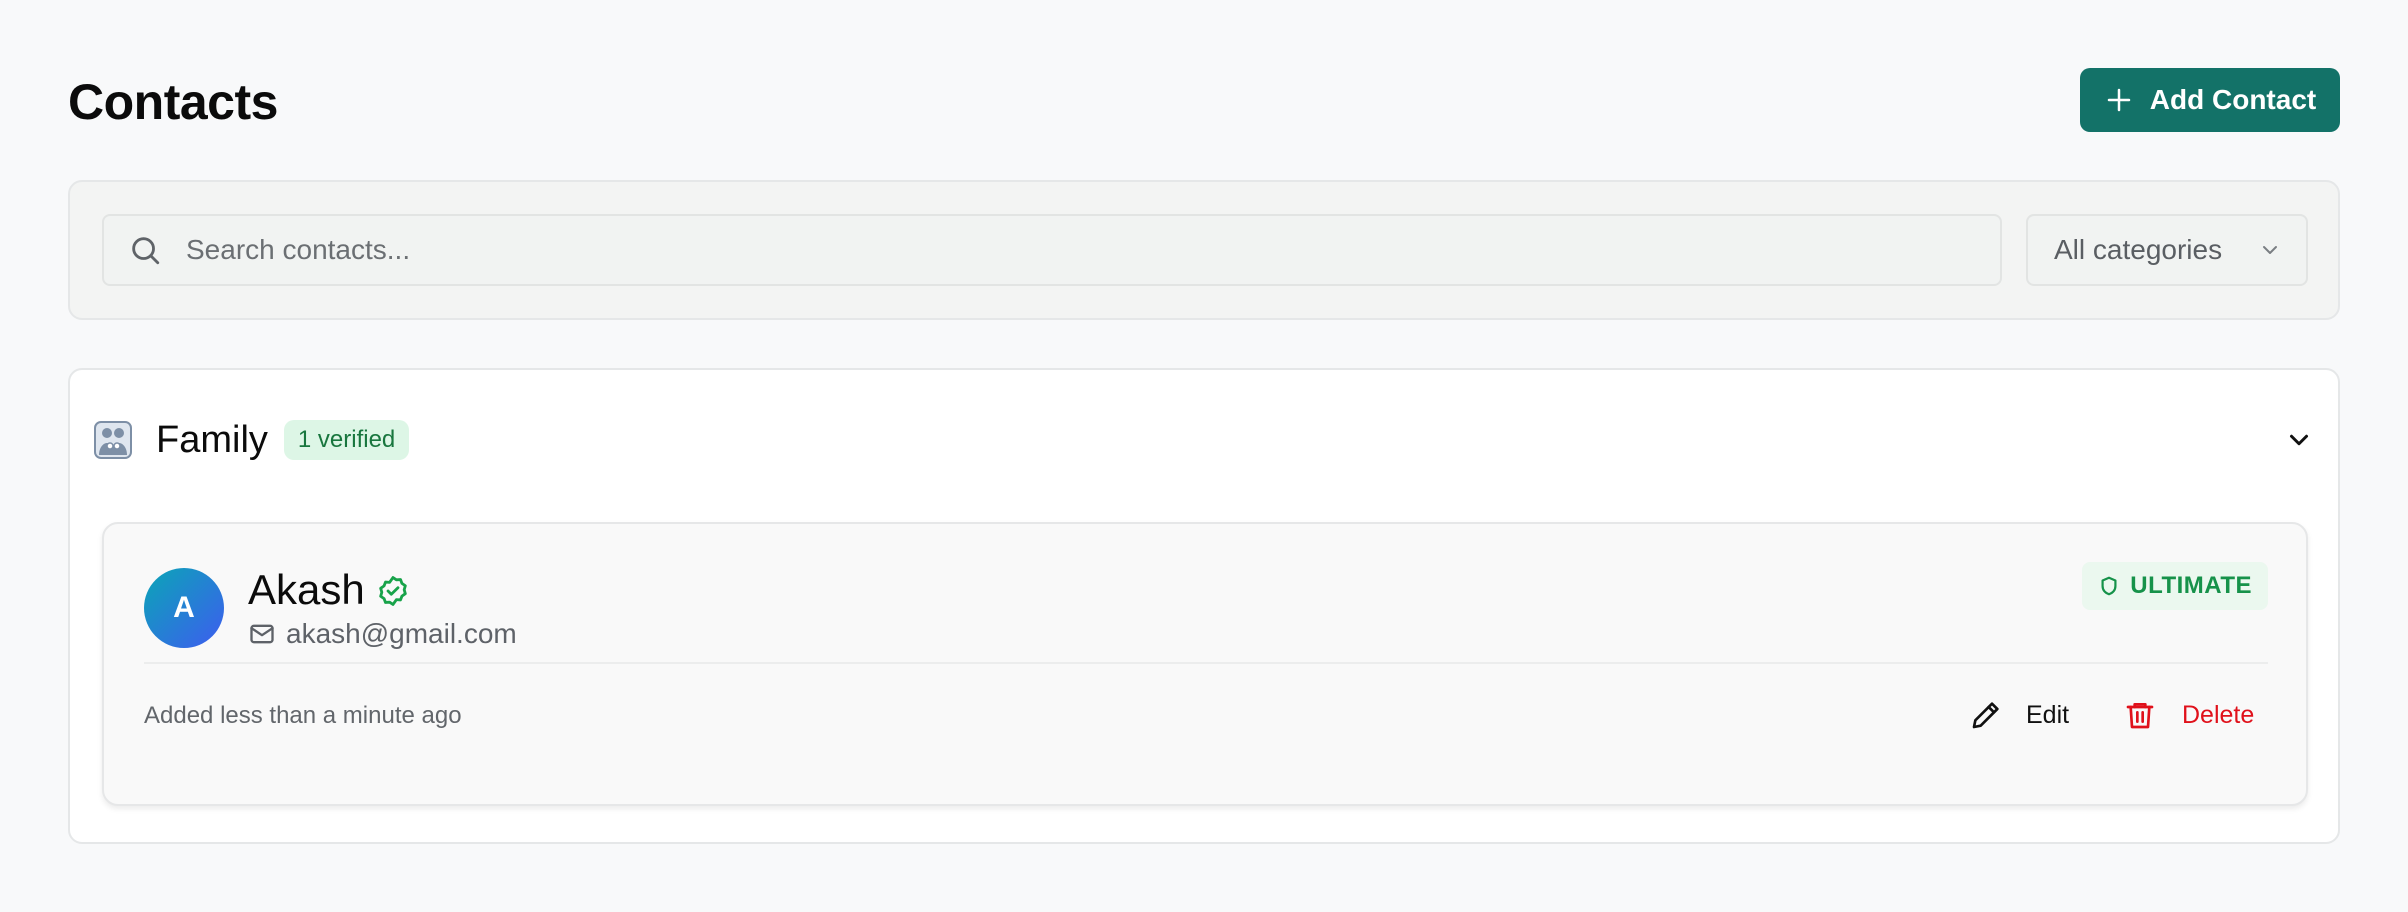 Image resolution: width=2408 pixels, height=912 pixels. What do you see at coordinates (2019, 715) in the screenshot?
I see `edit-button: Edit` at bounding box center [2019, 715].